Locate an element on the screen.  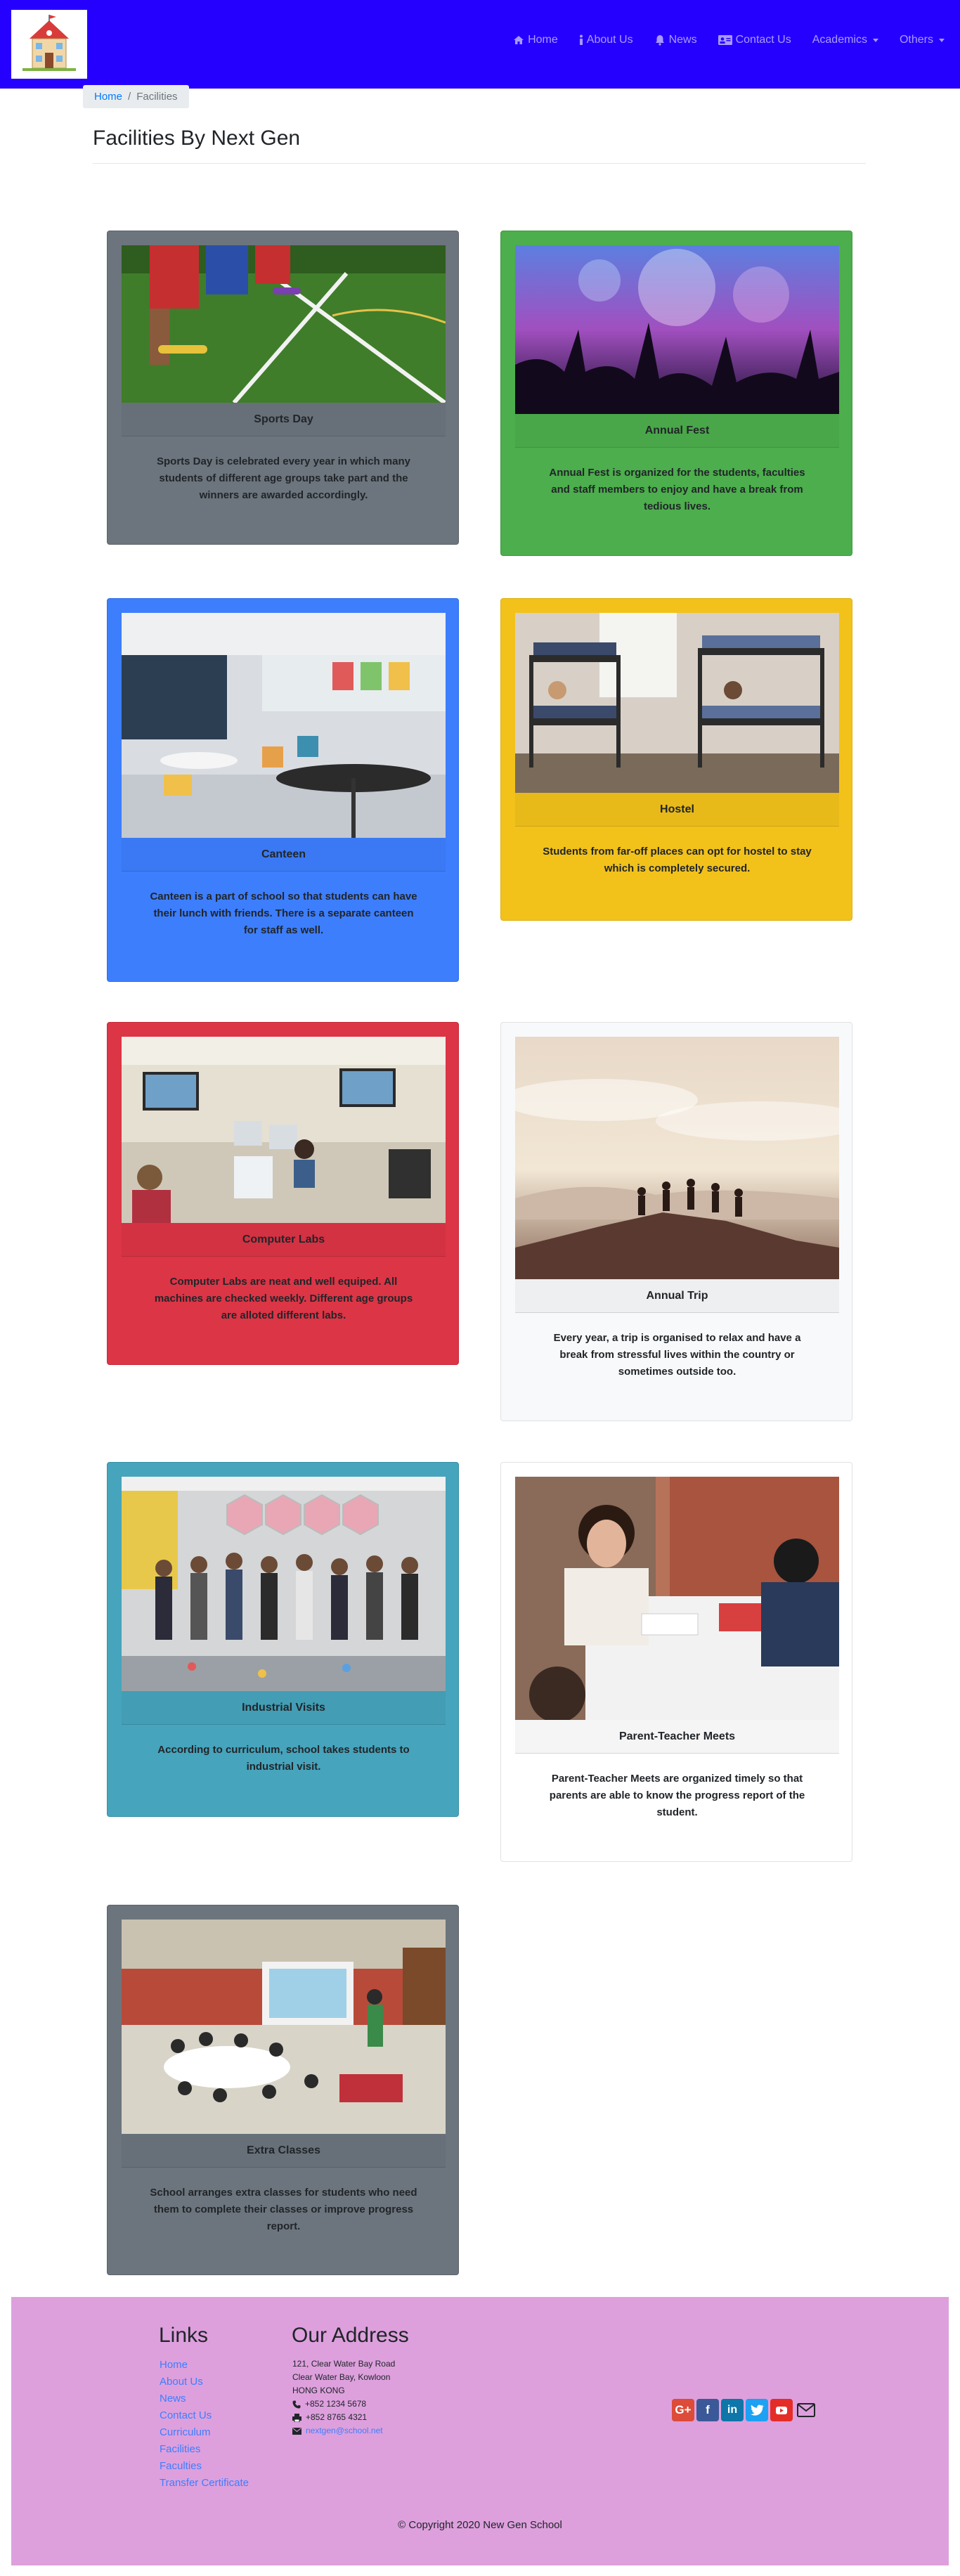
footer-link-news: News is located at coordinates (204, 2398).